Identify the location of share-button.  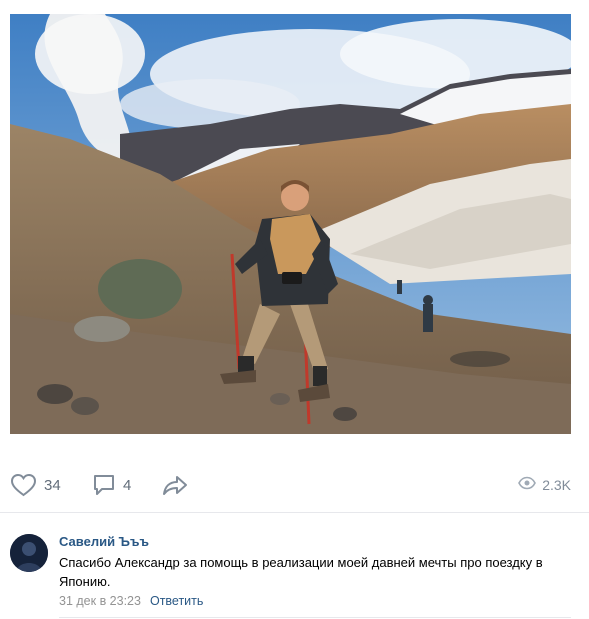
(175, 485).